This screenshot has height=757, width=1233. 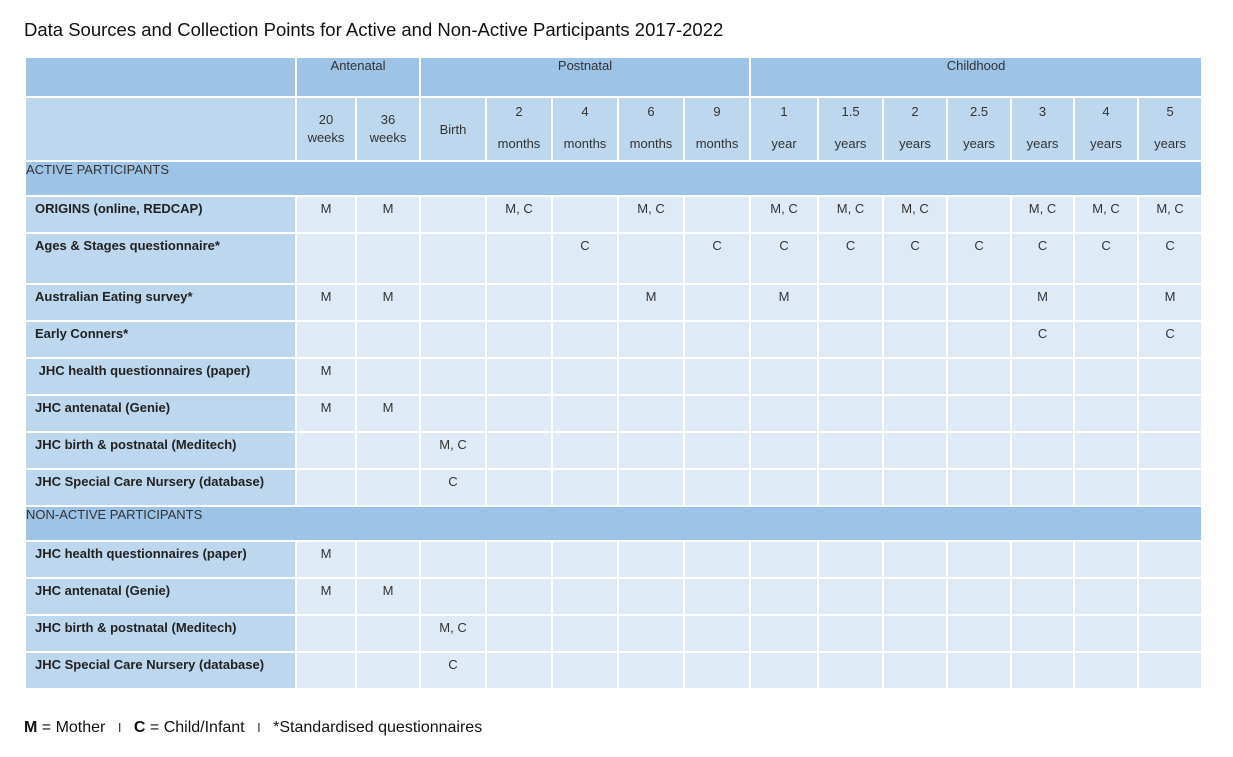 I want to click on timepoint-header: 1.5 years, so click(x=851, y=129).